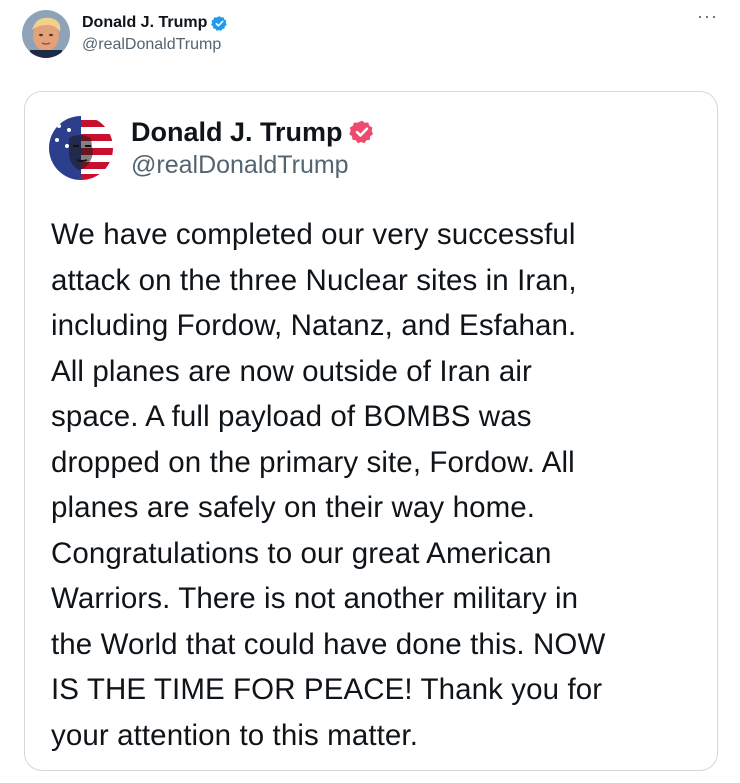 Image resolution: width=740 pixels, height=783 pixels. I want to click on embedded-author-name-line: Donald J. Trump, so click(253, 132).